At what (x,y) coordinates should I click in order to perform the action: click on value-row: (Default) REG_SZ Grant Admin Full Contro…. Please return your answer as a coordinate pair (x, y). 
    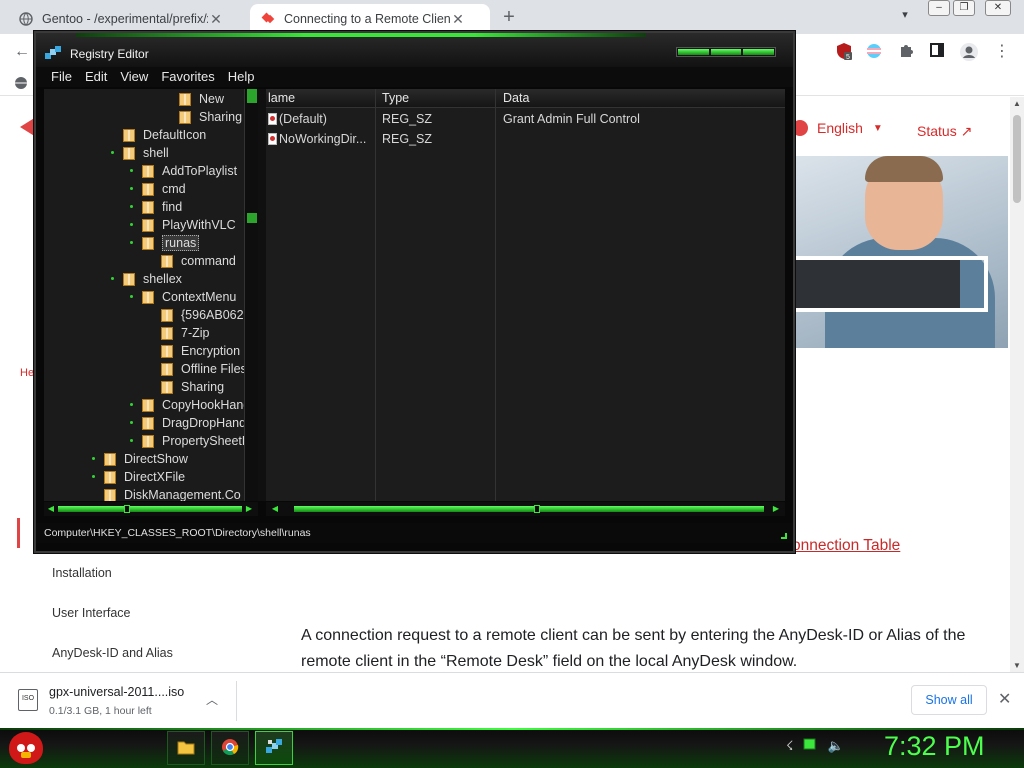
    Looking at the image, I should click on (525, 121).